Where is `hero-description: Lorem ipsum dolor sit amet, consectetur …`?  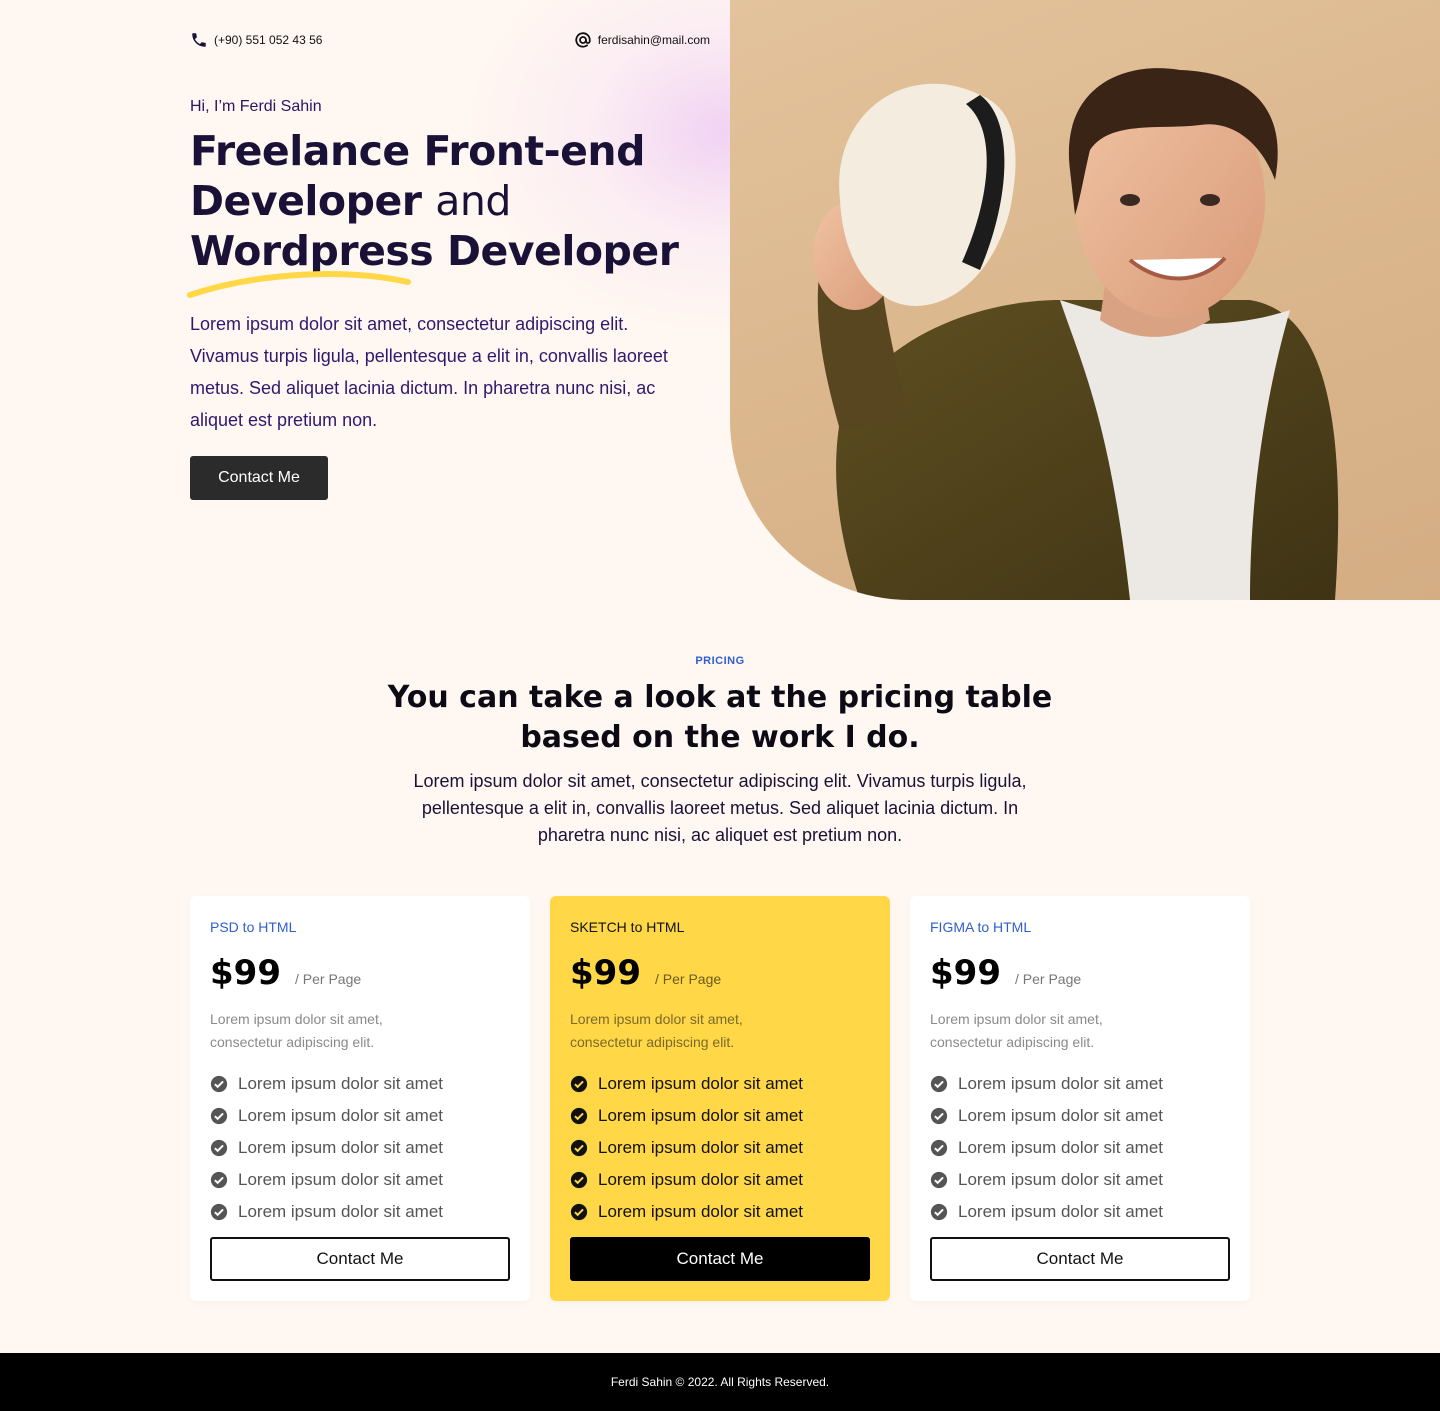
hero-description: Lorem ipsum dolor sit amet, consectetur … is located at coordinates (429, 372).